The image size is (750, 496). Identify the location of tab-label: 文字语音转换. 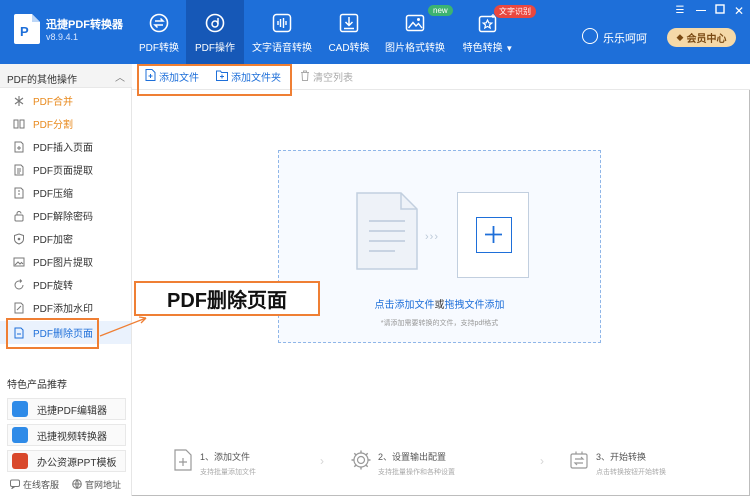
(282, 48).